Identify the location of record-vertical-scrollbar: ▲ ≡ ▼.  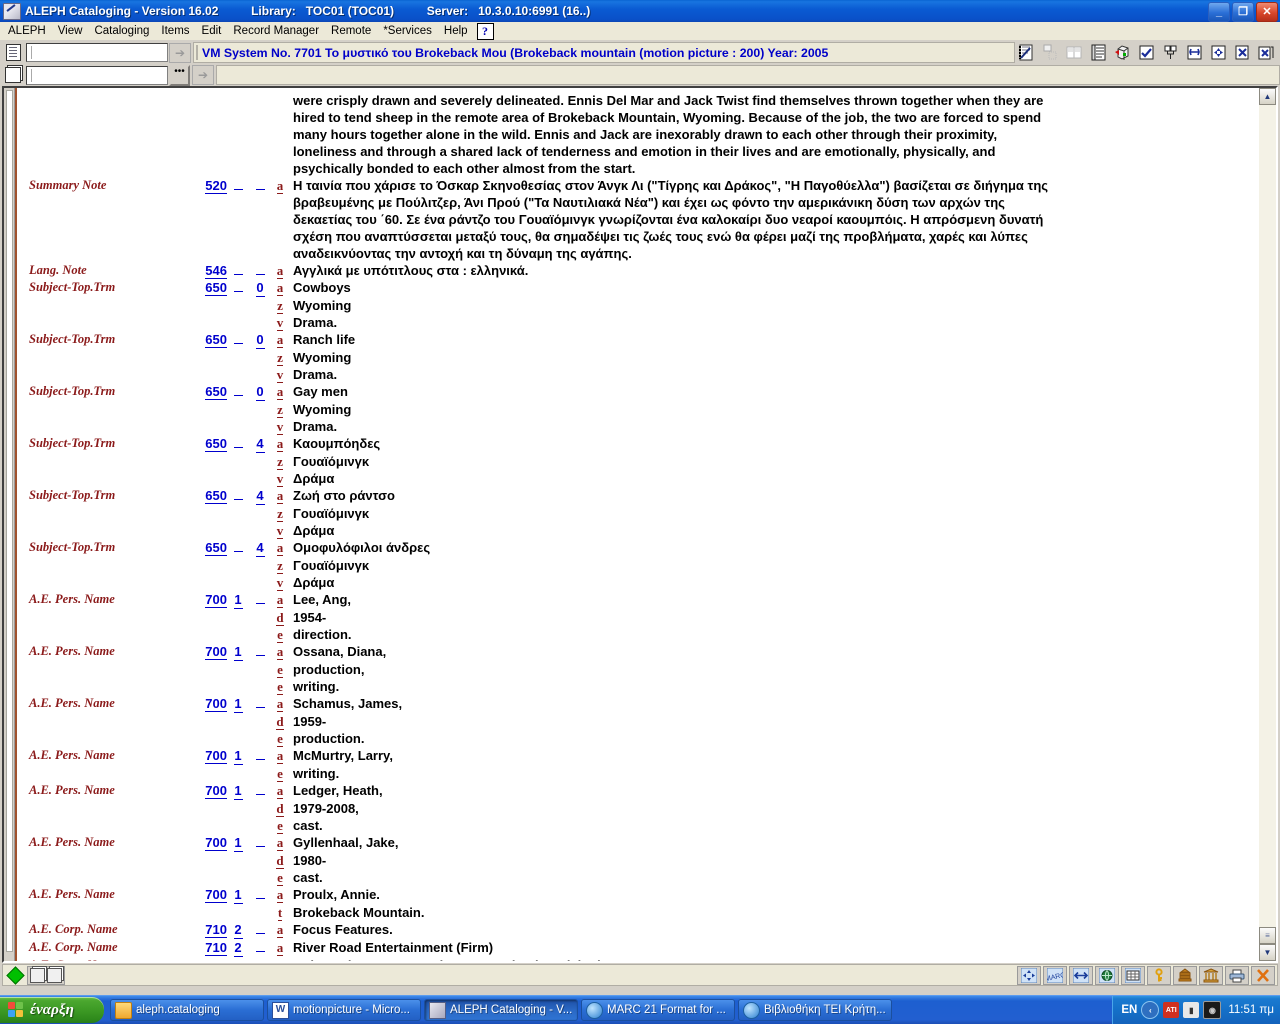
(1267, 524).